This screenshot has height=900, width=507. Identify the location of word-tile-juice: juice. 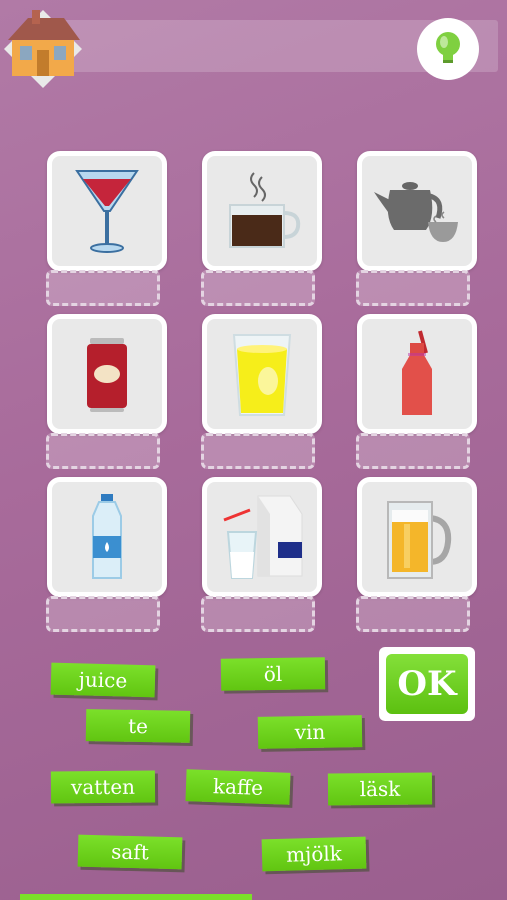
(103, 680).